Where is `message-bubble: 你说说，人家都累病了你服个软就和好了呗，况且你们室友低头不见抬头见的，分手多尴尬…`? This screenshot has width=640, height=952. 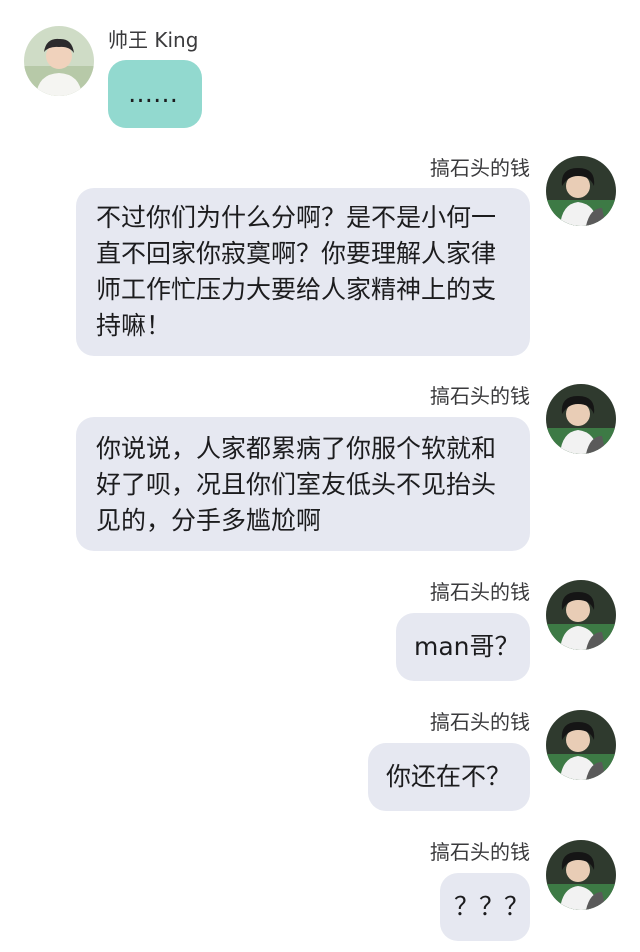
message-bubble: 你说说，人家都累病了你服个软就和好了呗，况且你们室友低头不见抬头见的，分手多尴尬… is located at coordinates (303, 484).